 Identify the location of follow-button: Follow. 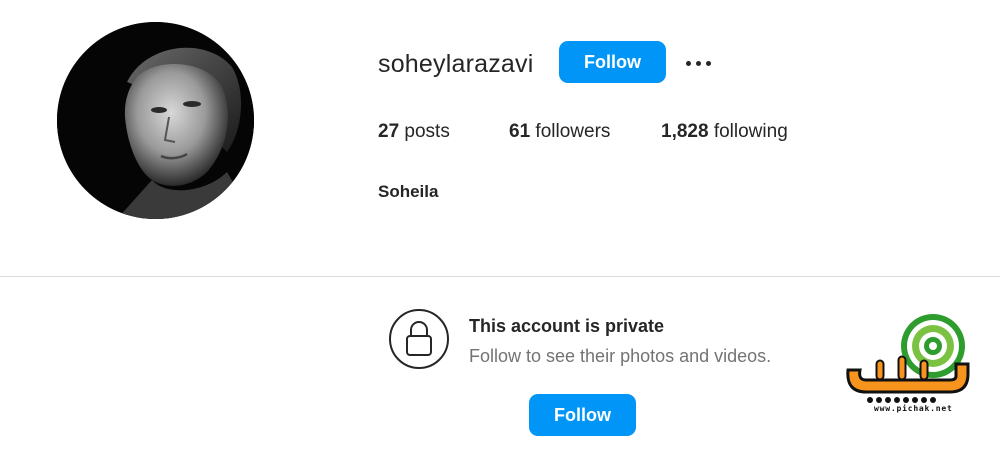
(612, 62).